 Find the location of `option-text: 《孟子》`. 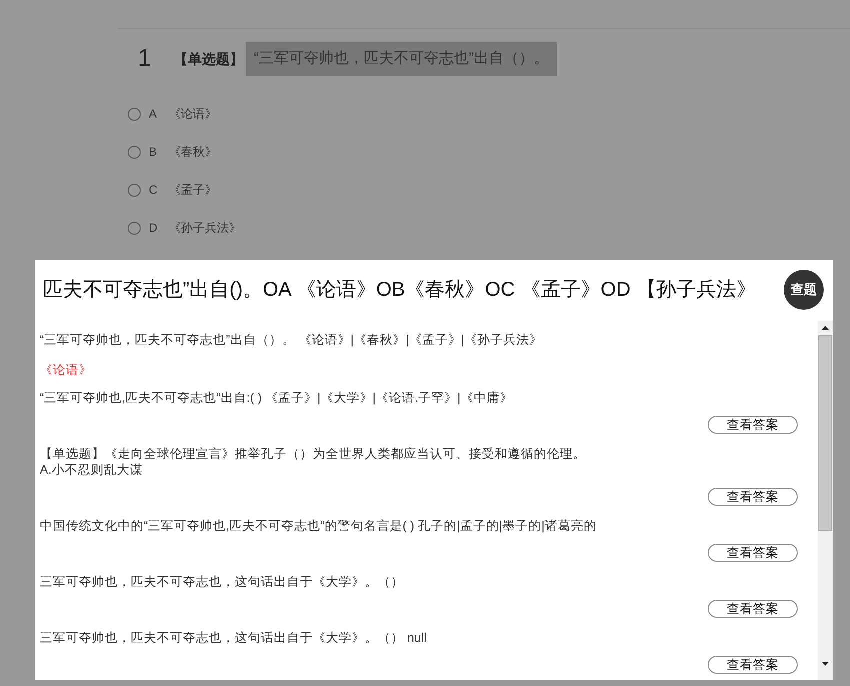

option-text: 《孟子》 is located at coordinates (193, 190).